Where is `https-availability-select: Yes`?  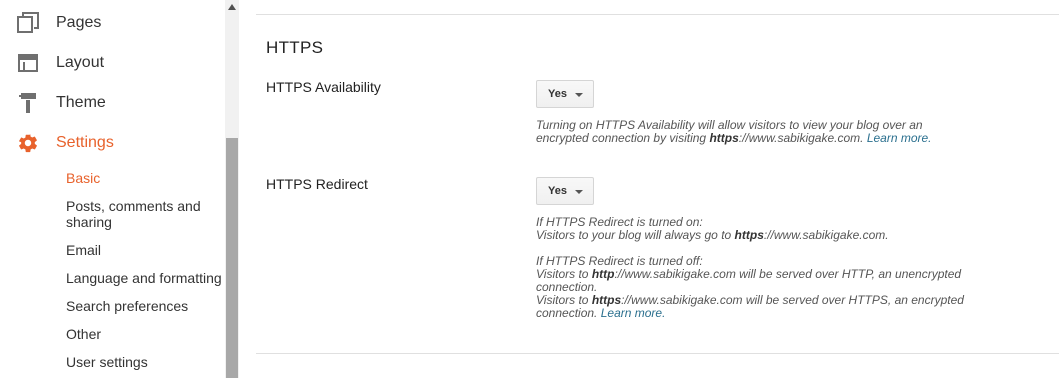
https-availability-select: Yes is located at coordinates (565, 94).